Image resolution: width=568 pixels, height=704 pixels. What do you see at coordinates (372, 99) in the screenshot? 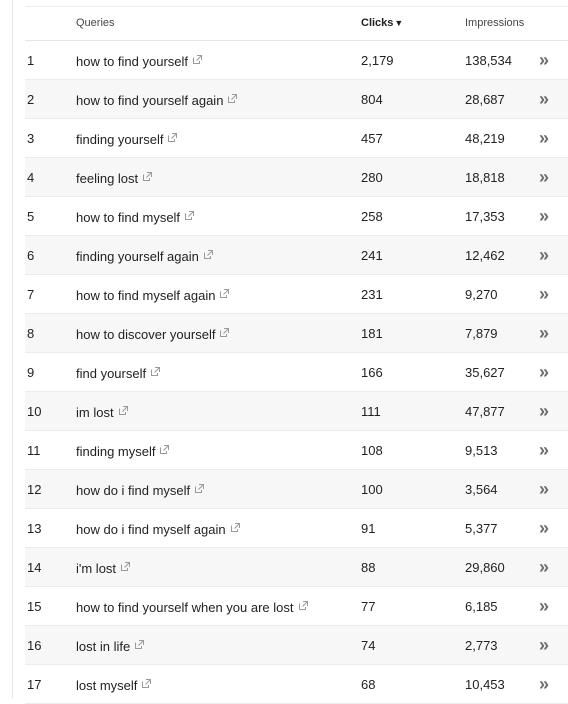
I see `row-clicks: 804` at bounding box center [372, 99].